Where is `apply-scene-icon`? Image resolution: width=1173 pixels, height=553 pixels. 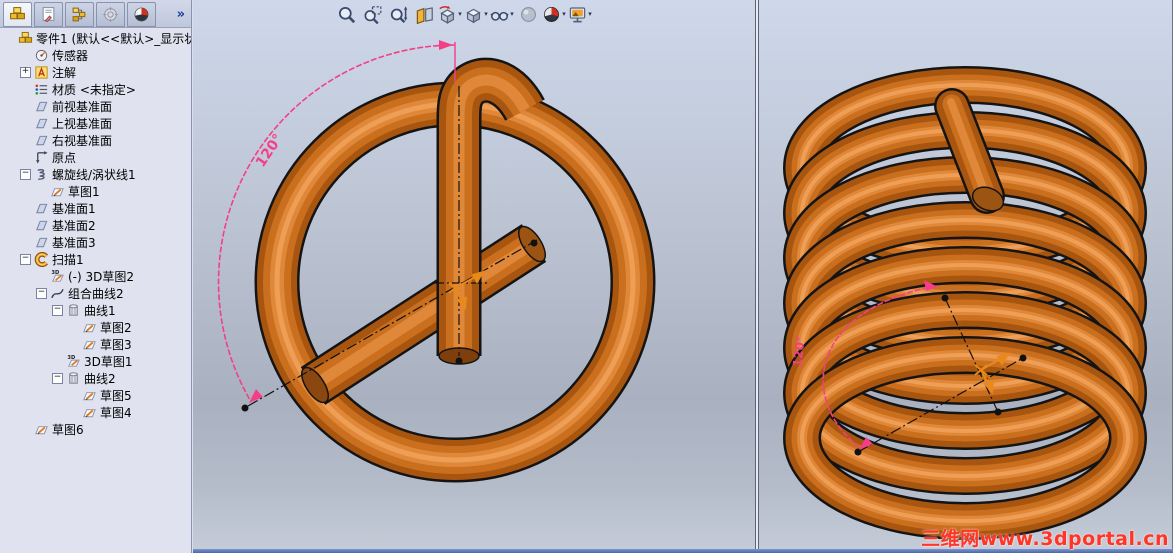
apply-scene-icon is located at coordinates (551, 14).